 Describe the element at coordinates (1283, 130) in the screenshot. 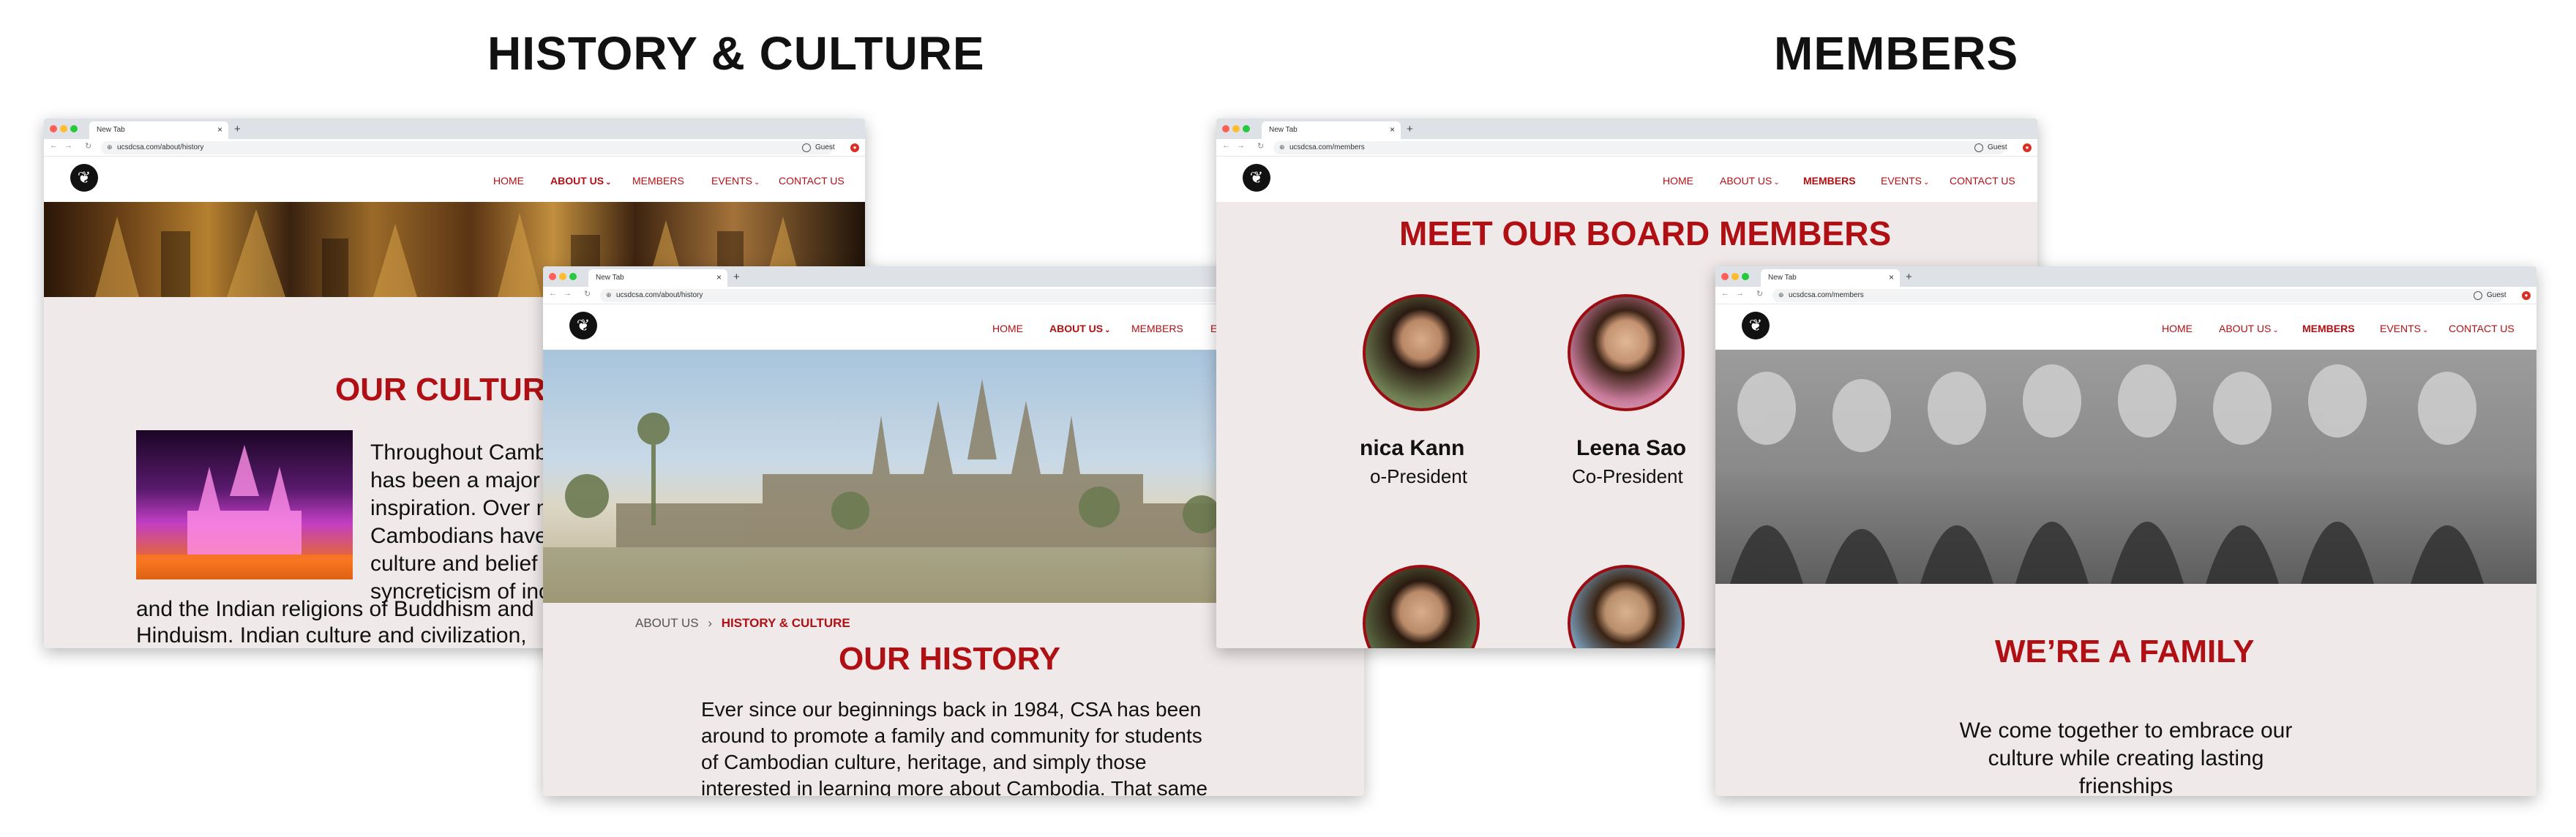

I see `tab-title: New Tab` at that location.